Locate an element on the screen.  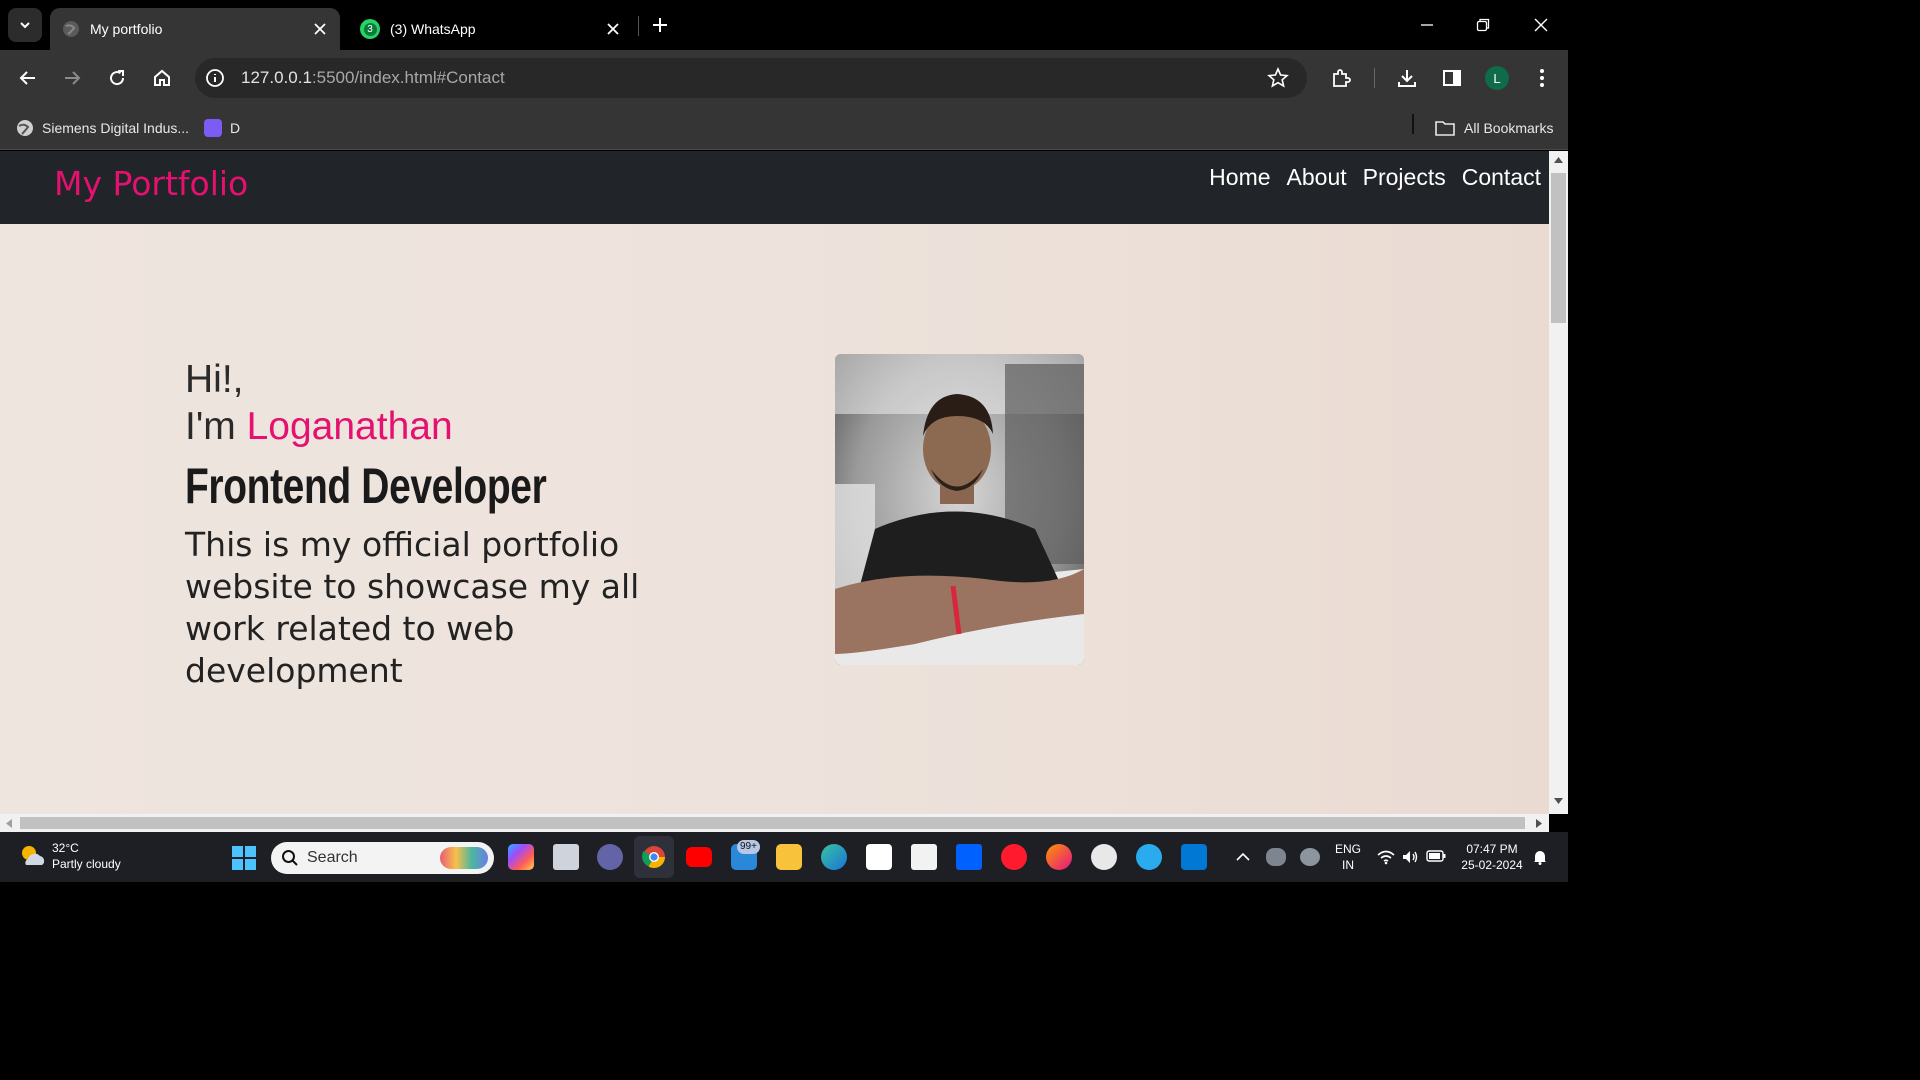
tab-my-portfolio: My portfolio is located at coordinates (195, 29).